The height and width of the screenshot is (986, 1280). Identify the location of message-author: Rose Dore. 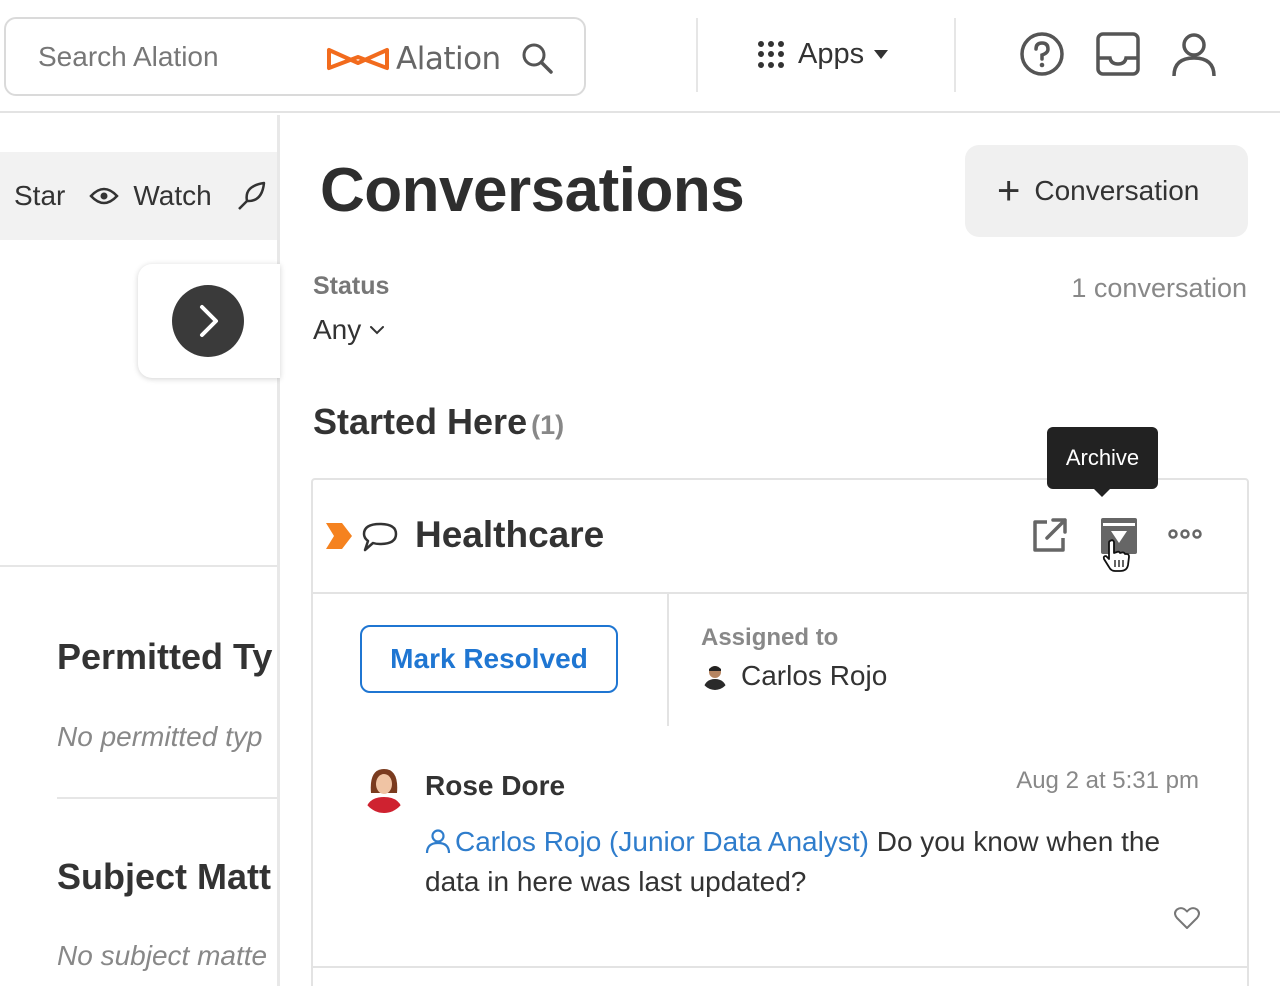
(495, 785).